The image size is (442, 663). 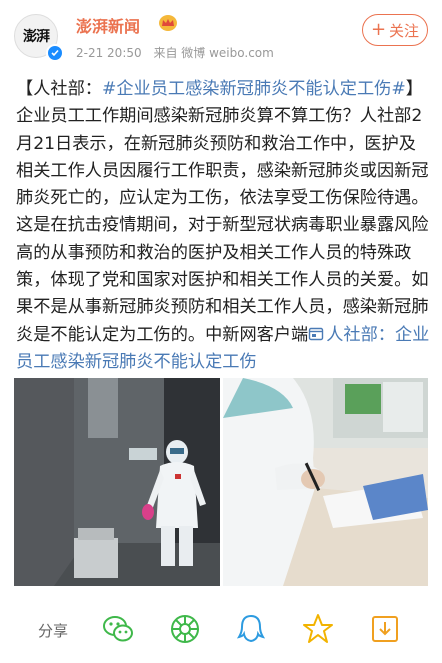 What do you see at coordinates (317, 335) in the screenshot?
I see `link-icon` at bounding box center [317, 335].